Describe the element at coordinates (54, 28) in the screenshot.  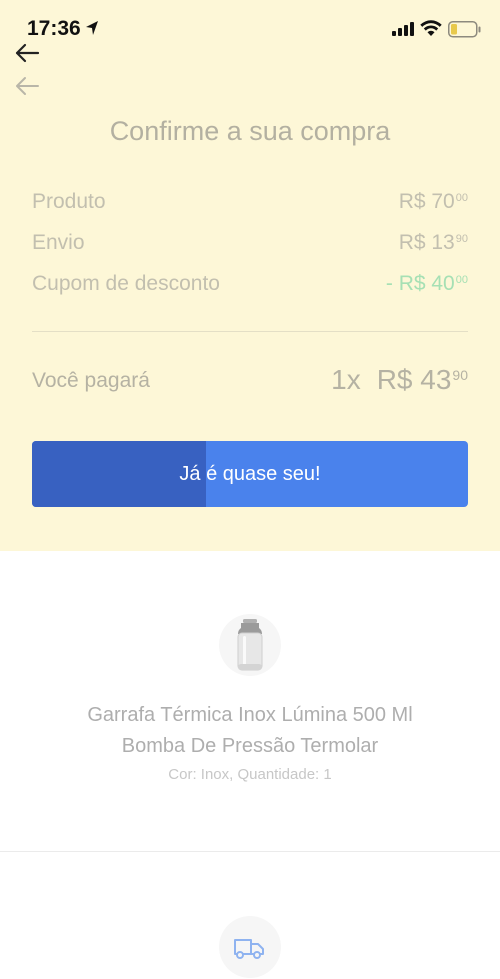
I see `status-time: 17:36` at that location.